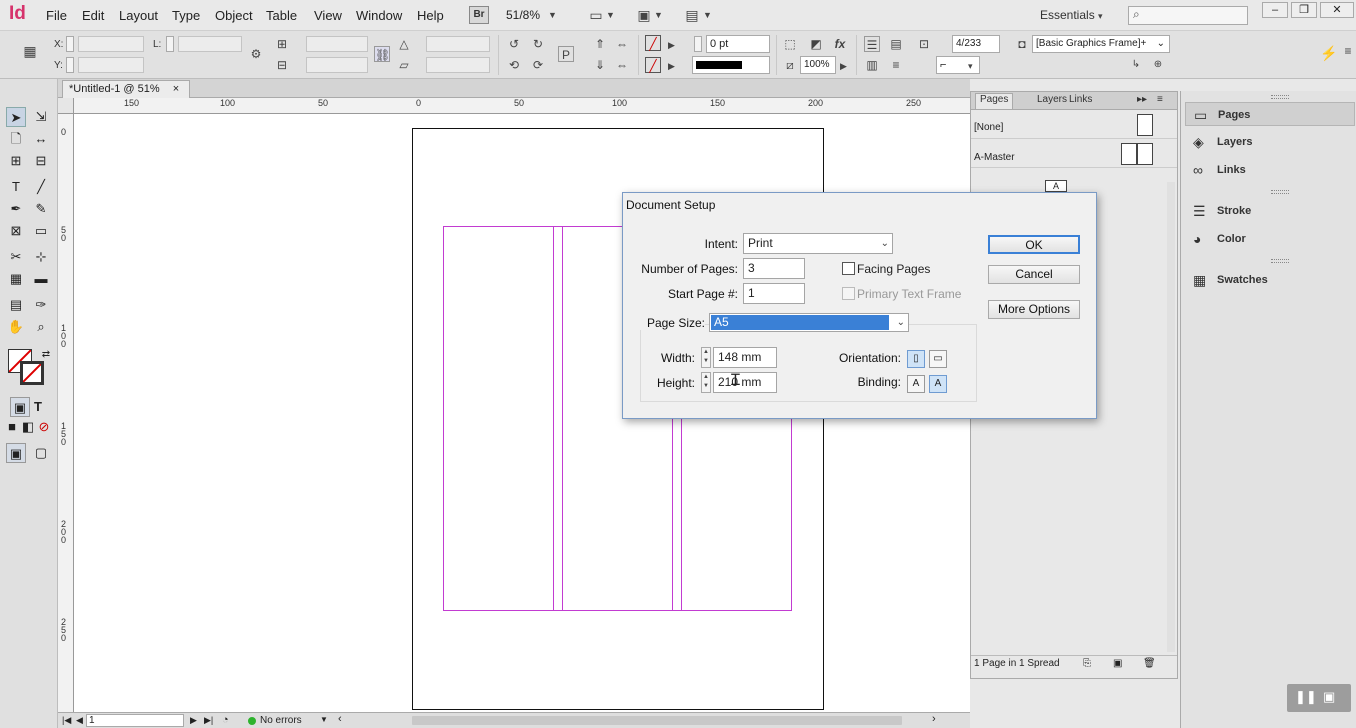 This screenshot has width=1356, height=728. I want to click on gap-tool-icon: ↔, so click(41, 139).